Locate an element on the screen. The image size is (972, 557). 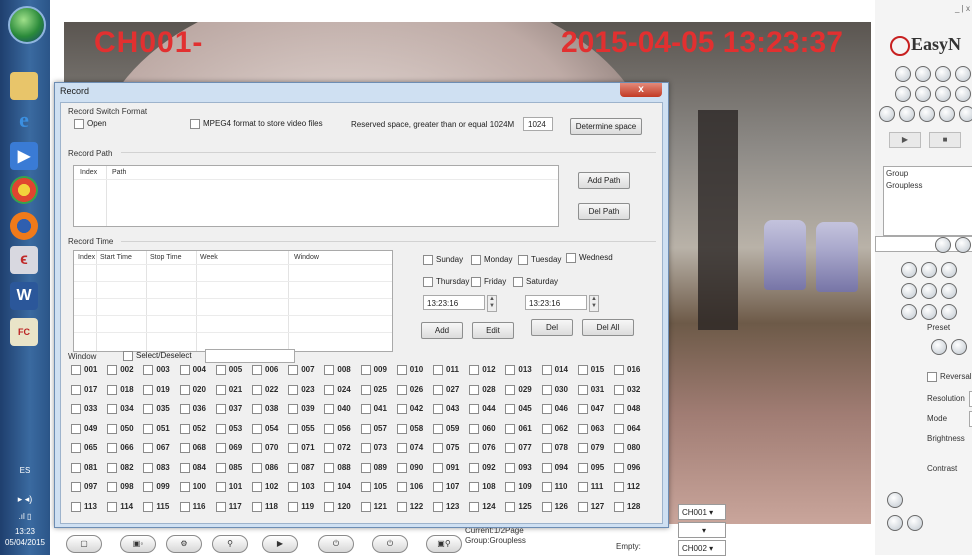
power2-button: ⏻ is located at coordinates (390, 544).